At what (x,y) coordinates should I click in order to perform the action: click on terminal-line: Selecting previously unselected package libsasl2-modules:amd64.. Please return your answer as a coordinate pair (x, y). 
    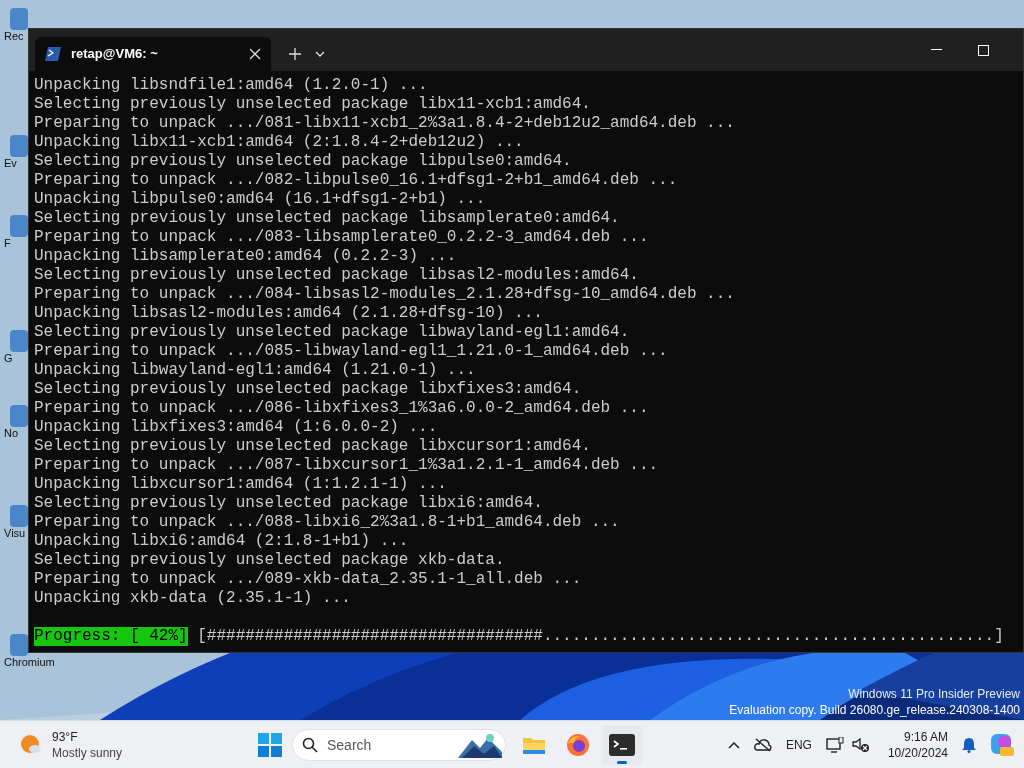
    Looking at the image, I should click on (336, 275).